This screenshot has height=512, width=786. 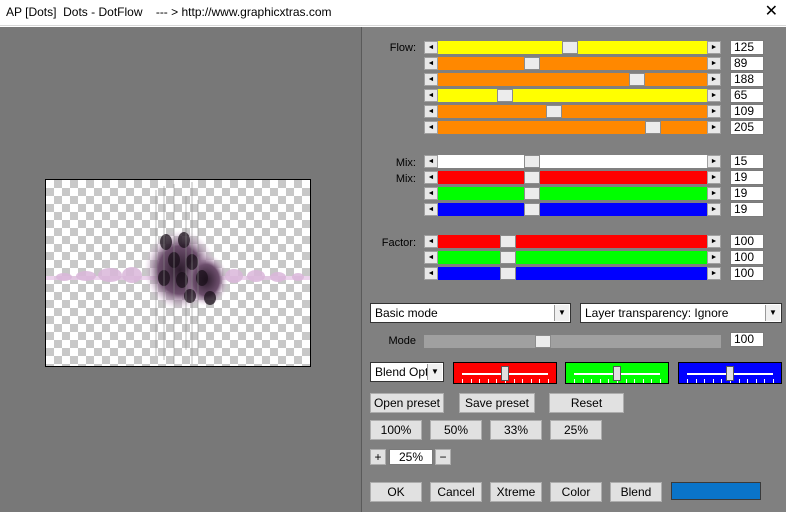 I want to click on flow-value-1: 125, so click(x=747, y=47).